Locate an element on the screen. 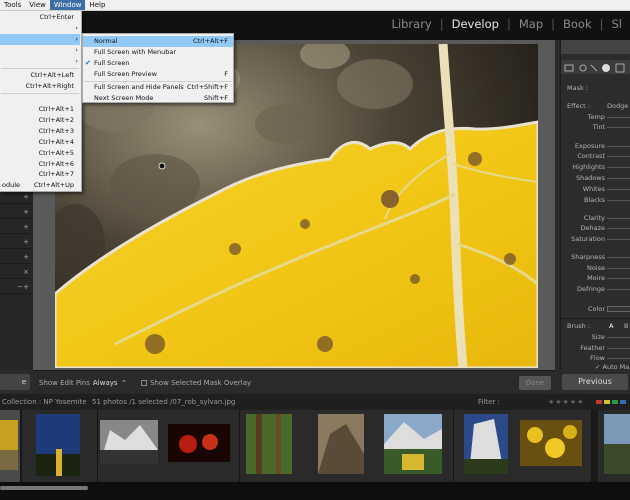 Image resolution: width=630 pixels, height=500 pixels. module-library: Library | is located at coordinates (414, 24).